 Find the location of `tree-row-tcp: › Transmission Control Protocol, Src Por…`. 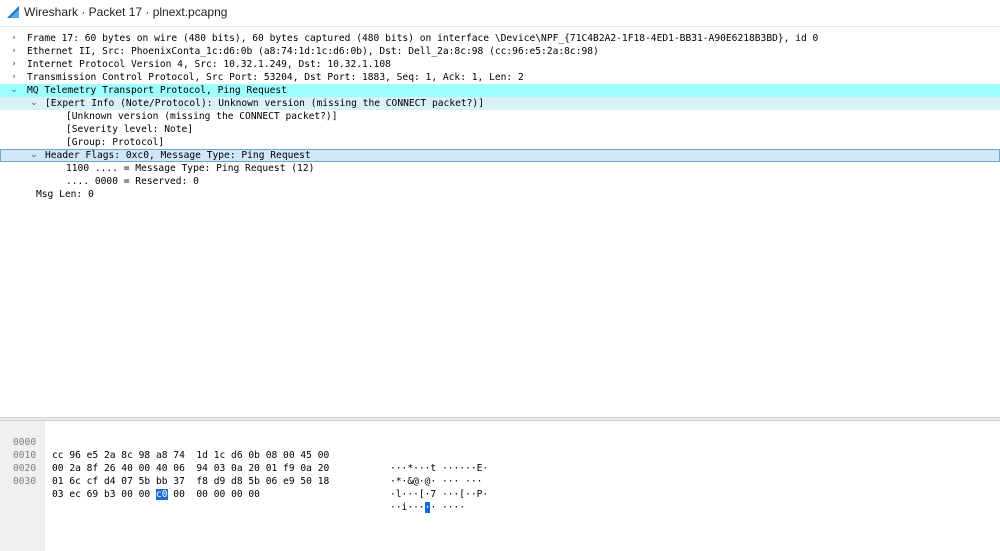

tree-row-tcp: › Transmission Control Protocol, Src Por… is located at coordinates (500, 77).